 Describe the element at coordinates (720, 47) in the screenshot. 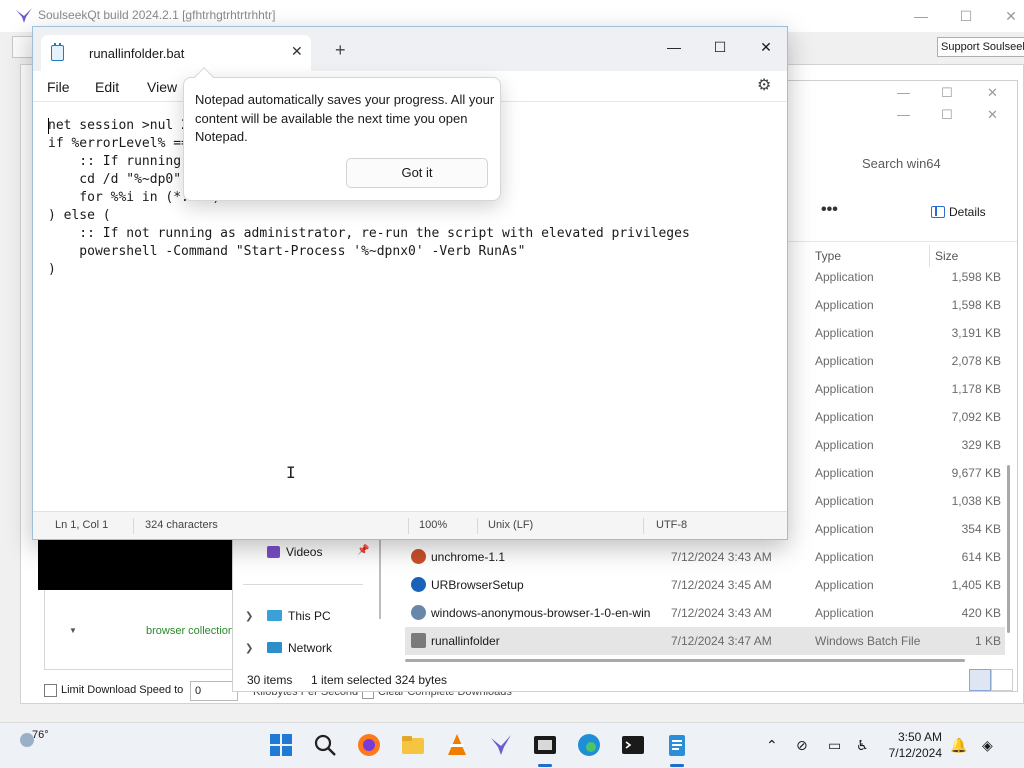

I see `notepad-maximize-icon: ☐` at that location.